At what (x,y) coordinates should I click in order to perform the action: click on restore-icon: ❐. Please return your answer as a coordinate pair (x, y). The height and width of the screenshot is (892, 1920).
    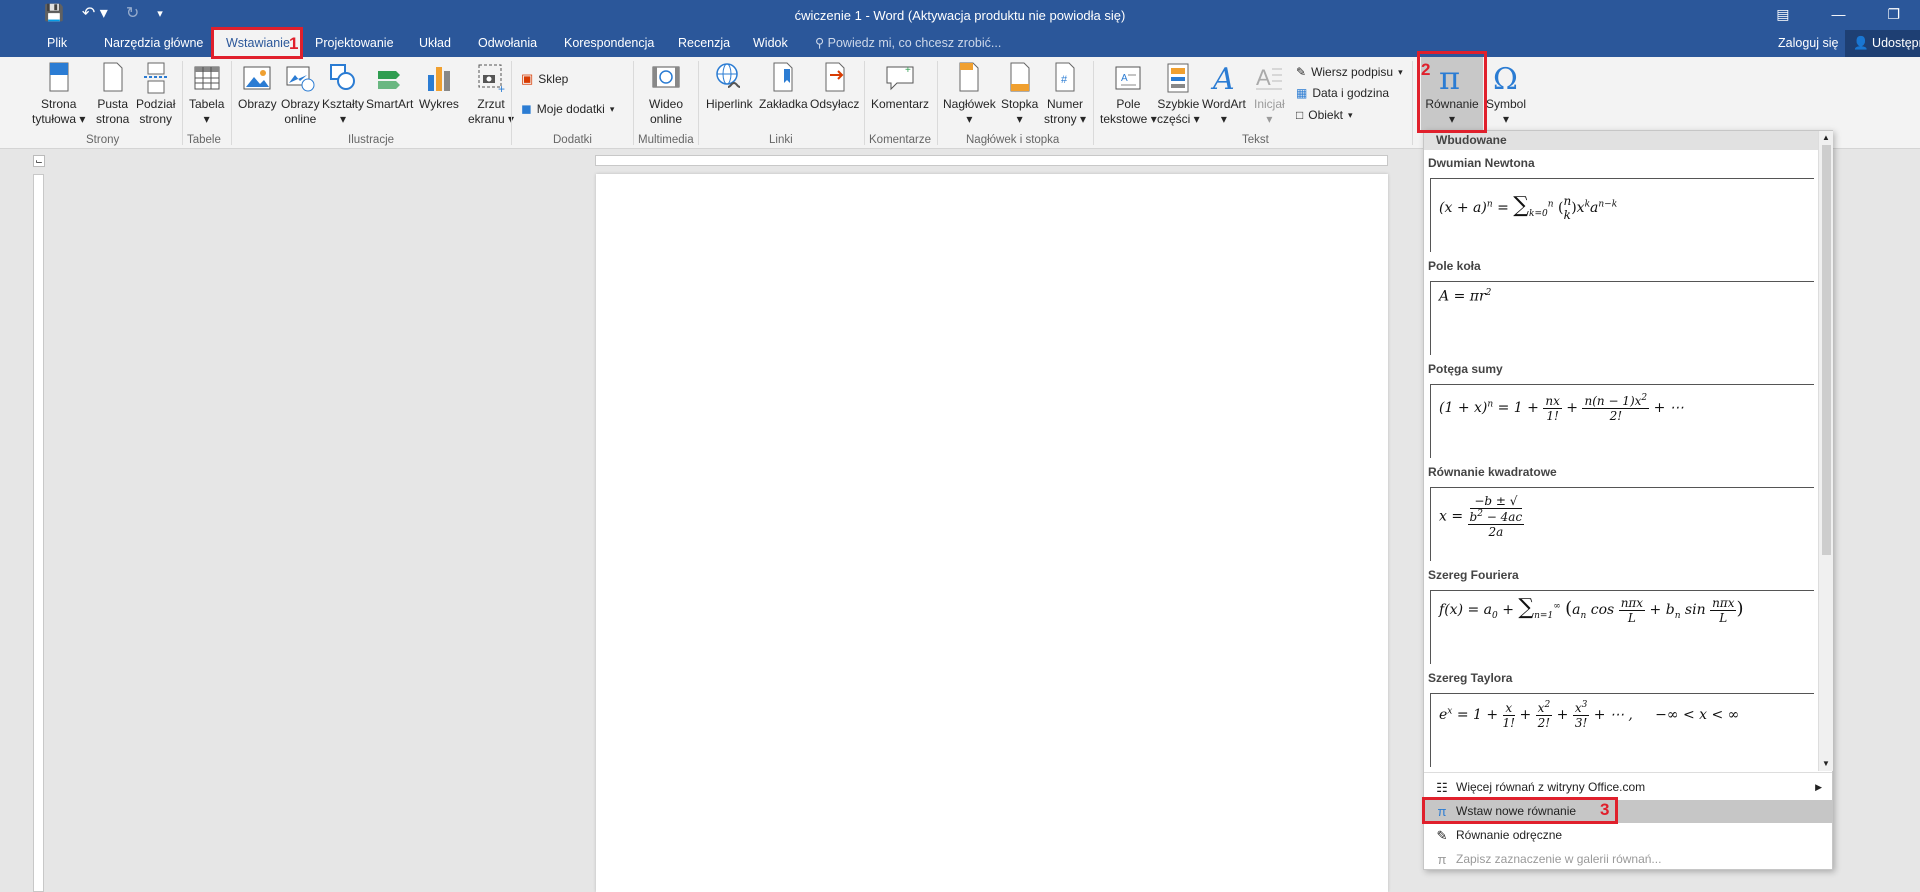
    Looking at the image, I should click on (1893, 14).